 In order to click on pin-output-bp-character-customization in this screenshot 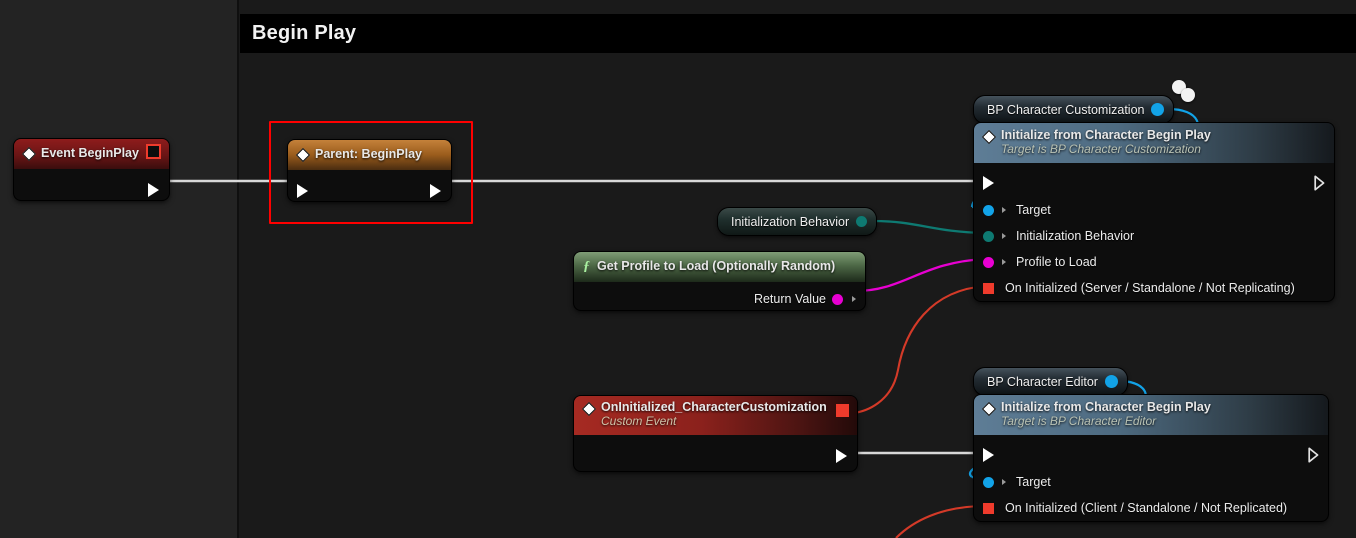, I will do `click(1158, 109)`.